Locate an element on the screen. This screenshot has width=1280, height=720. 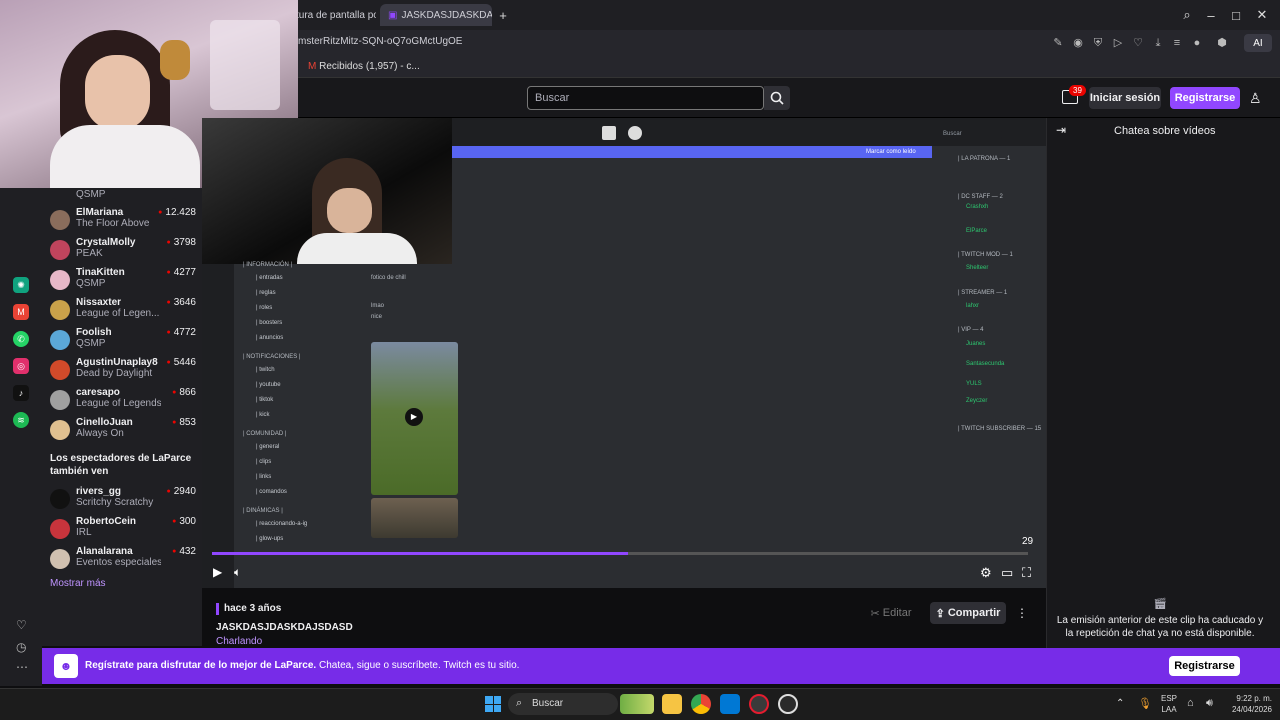
minimize-button: – is located at coordinates (1211, 15).